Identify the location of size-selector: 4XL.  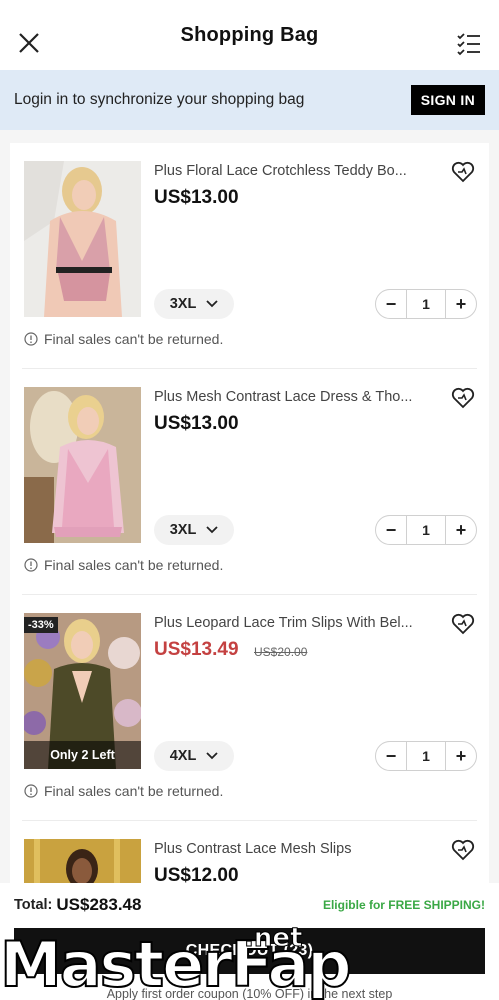
(194, 756).